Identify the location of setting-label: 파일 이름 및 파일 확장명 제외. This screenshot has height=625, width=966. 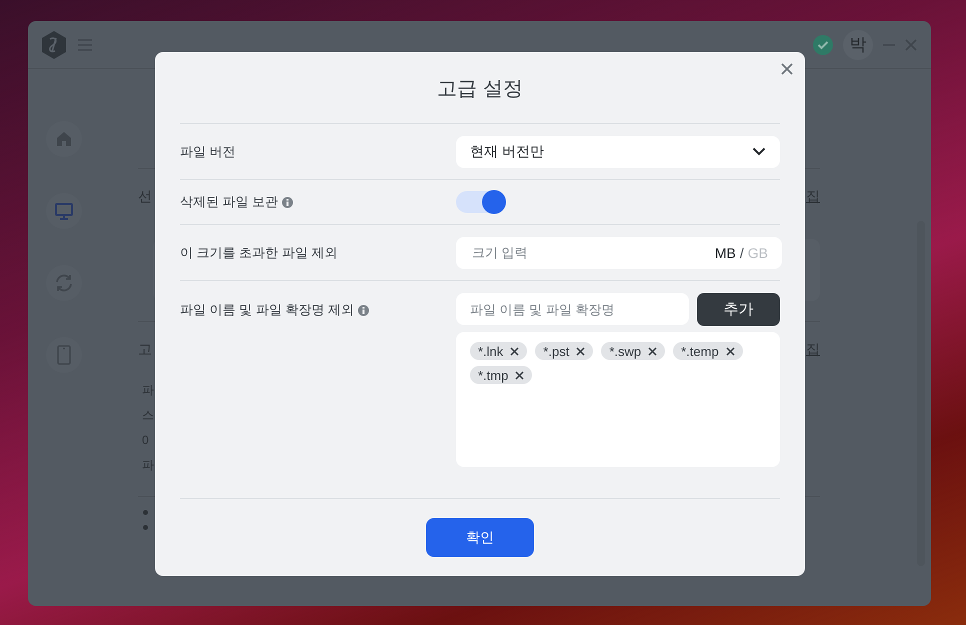
(267, 310).